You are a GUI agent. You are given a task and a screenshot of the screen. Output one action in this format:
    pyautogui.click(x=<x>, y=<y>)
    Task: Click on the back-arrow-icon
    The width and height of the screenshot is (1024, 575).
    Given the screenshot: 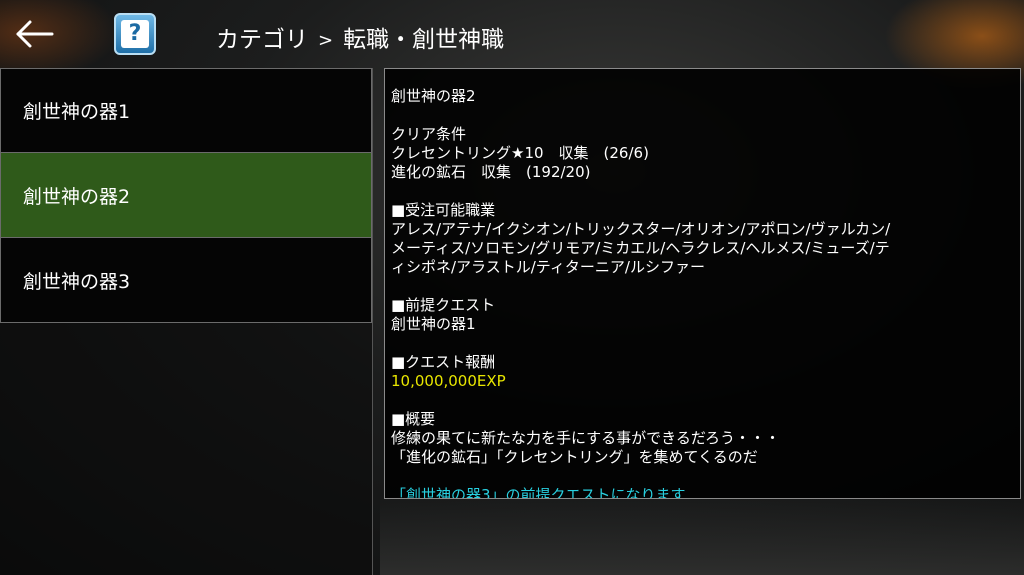 What is the action you would take?
    pyautogui.click(x=34, y=34)
    